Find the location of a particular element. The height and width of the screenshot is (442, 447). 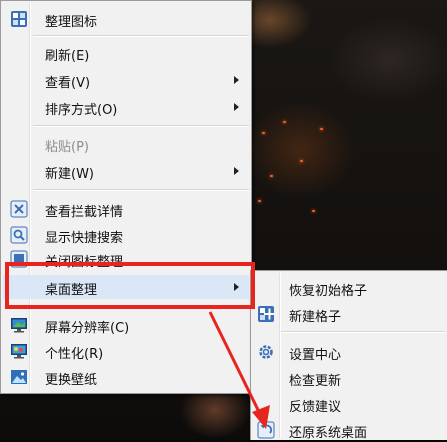

menu-item-label: 粘贴(P) is located at coordinates (67, 147).